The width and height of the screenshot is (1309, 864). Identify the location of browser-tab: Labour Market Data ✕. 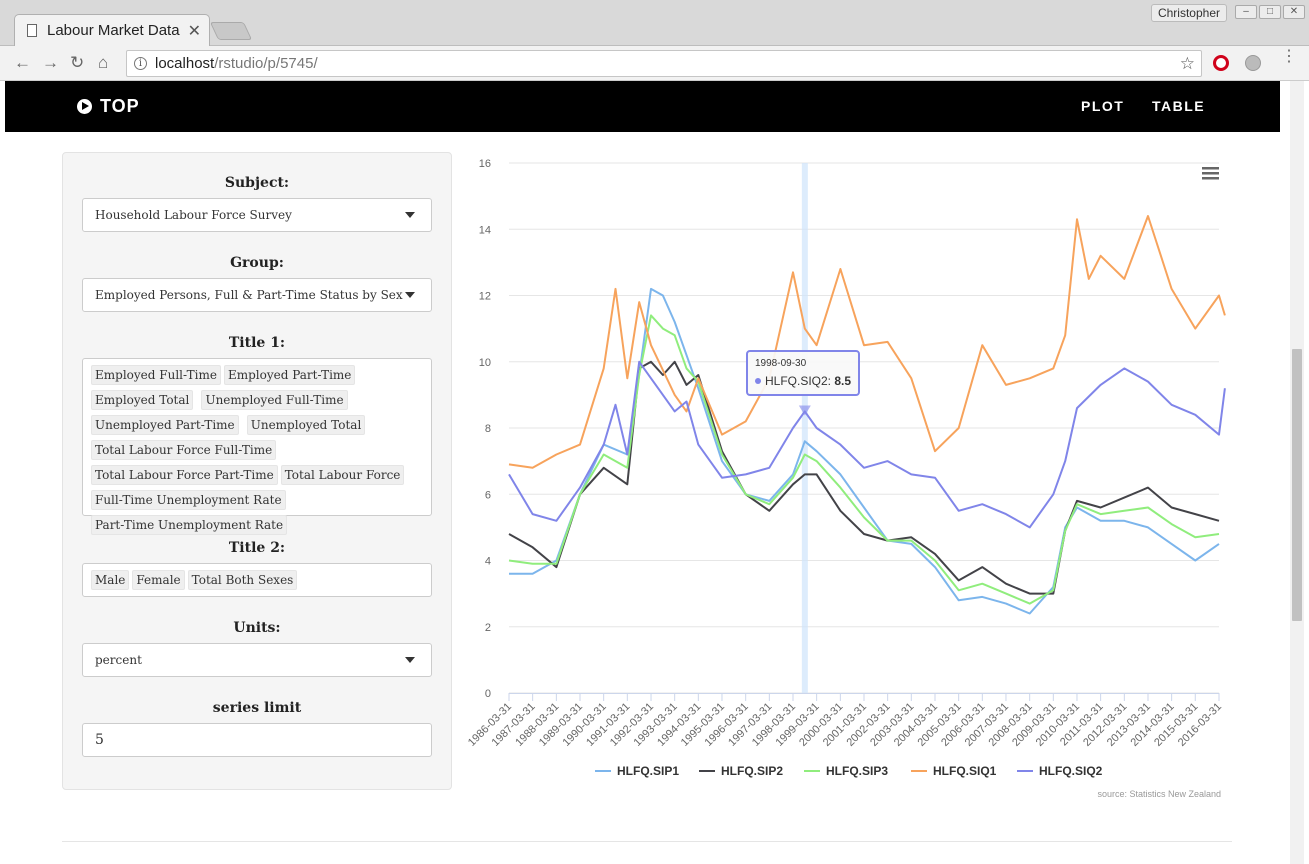
(112, 30).